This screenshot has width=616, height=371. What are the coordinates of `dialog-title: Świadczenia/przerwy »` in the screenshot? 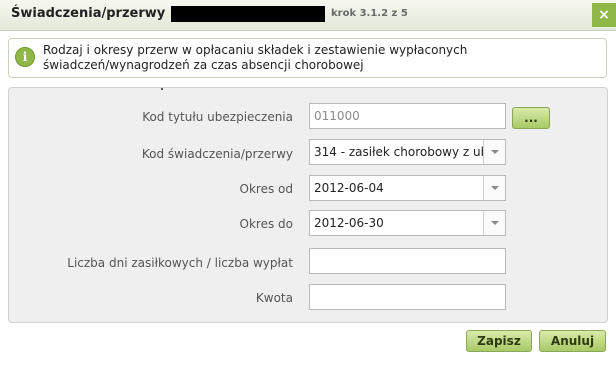 It's located at (95, 13).